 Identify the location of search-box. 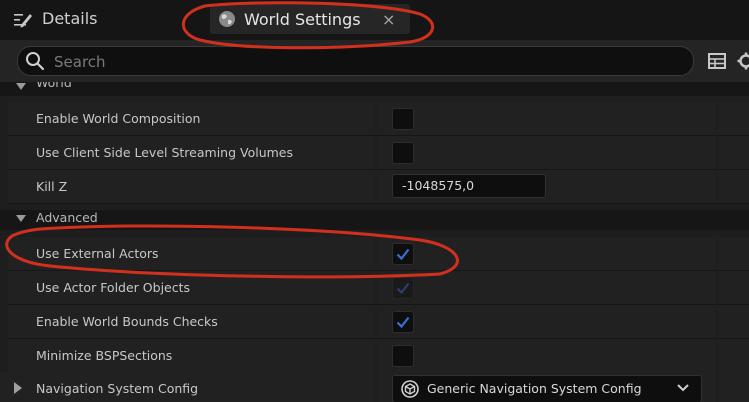
(355, 61).